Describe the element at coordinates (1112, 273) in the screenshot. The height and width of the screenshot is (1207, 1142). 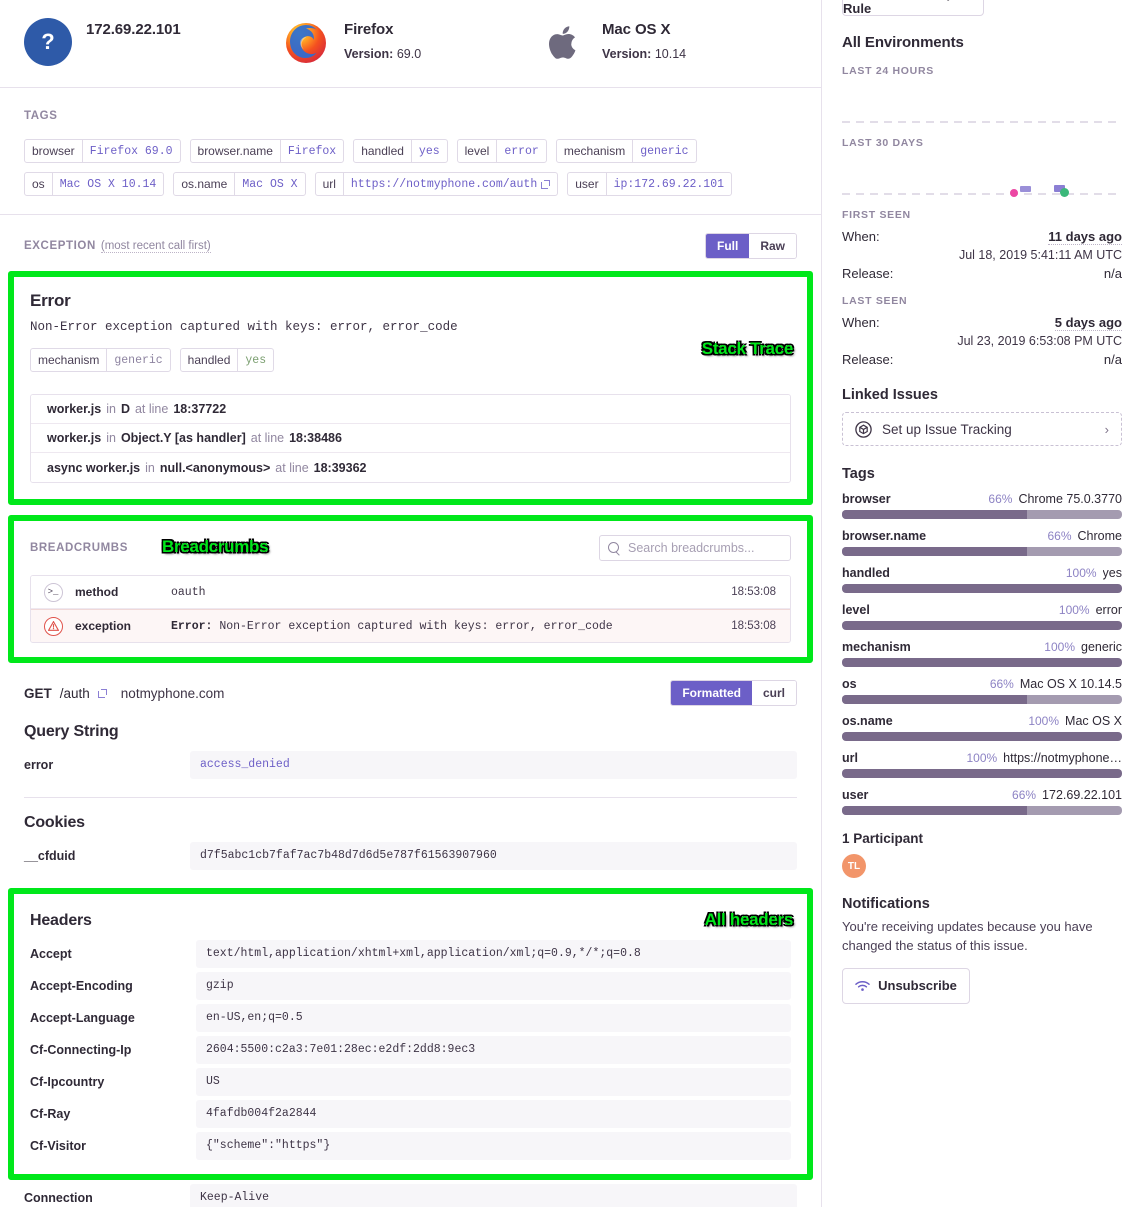
I see `first-seen-release-value: n/a` at that location.